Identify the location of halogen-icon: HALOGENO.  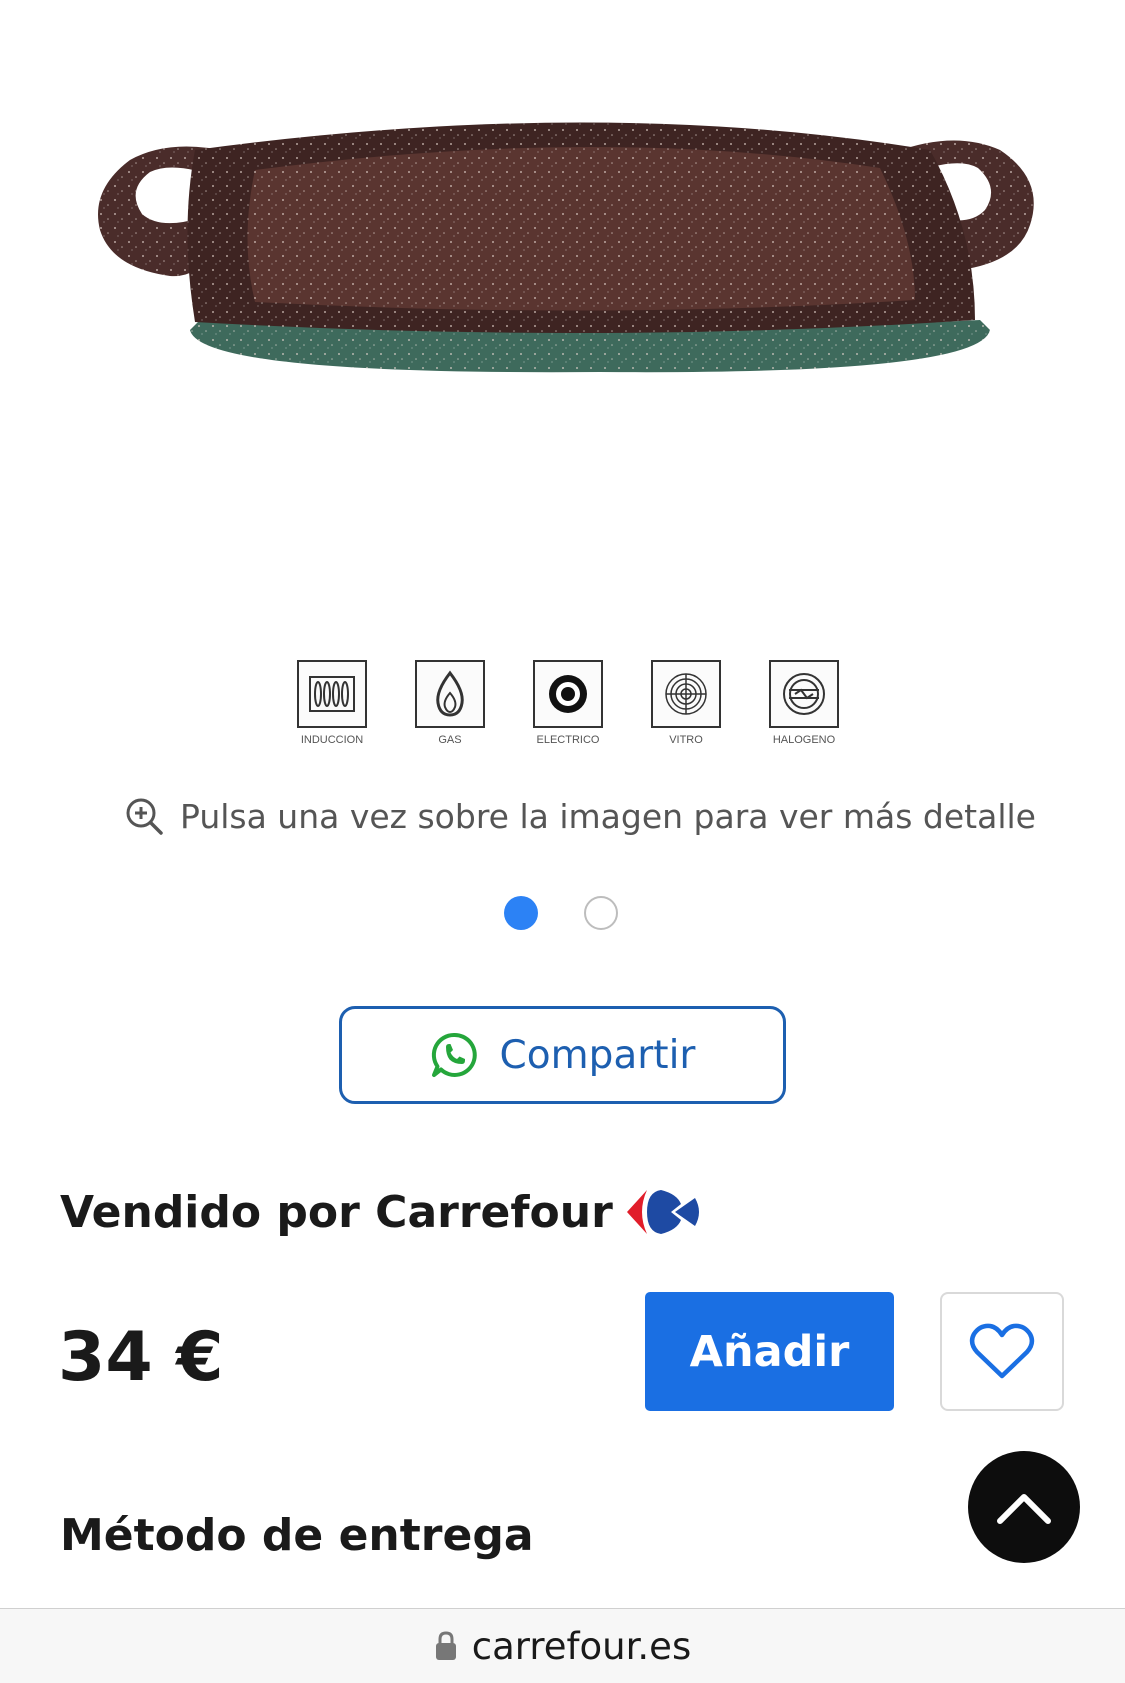
(804, 703).